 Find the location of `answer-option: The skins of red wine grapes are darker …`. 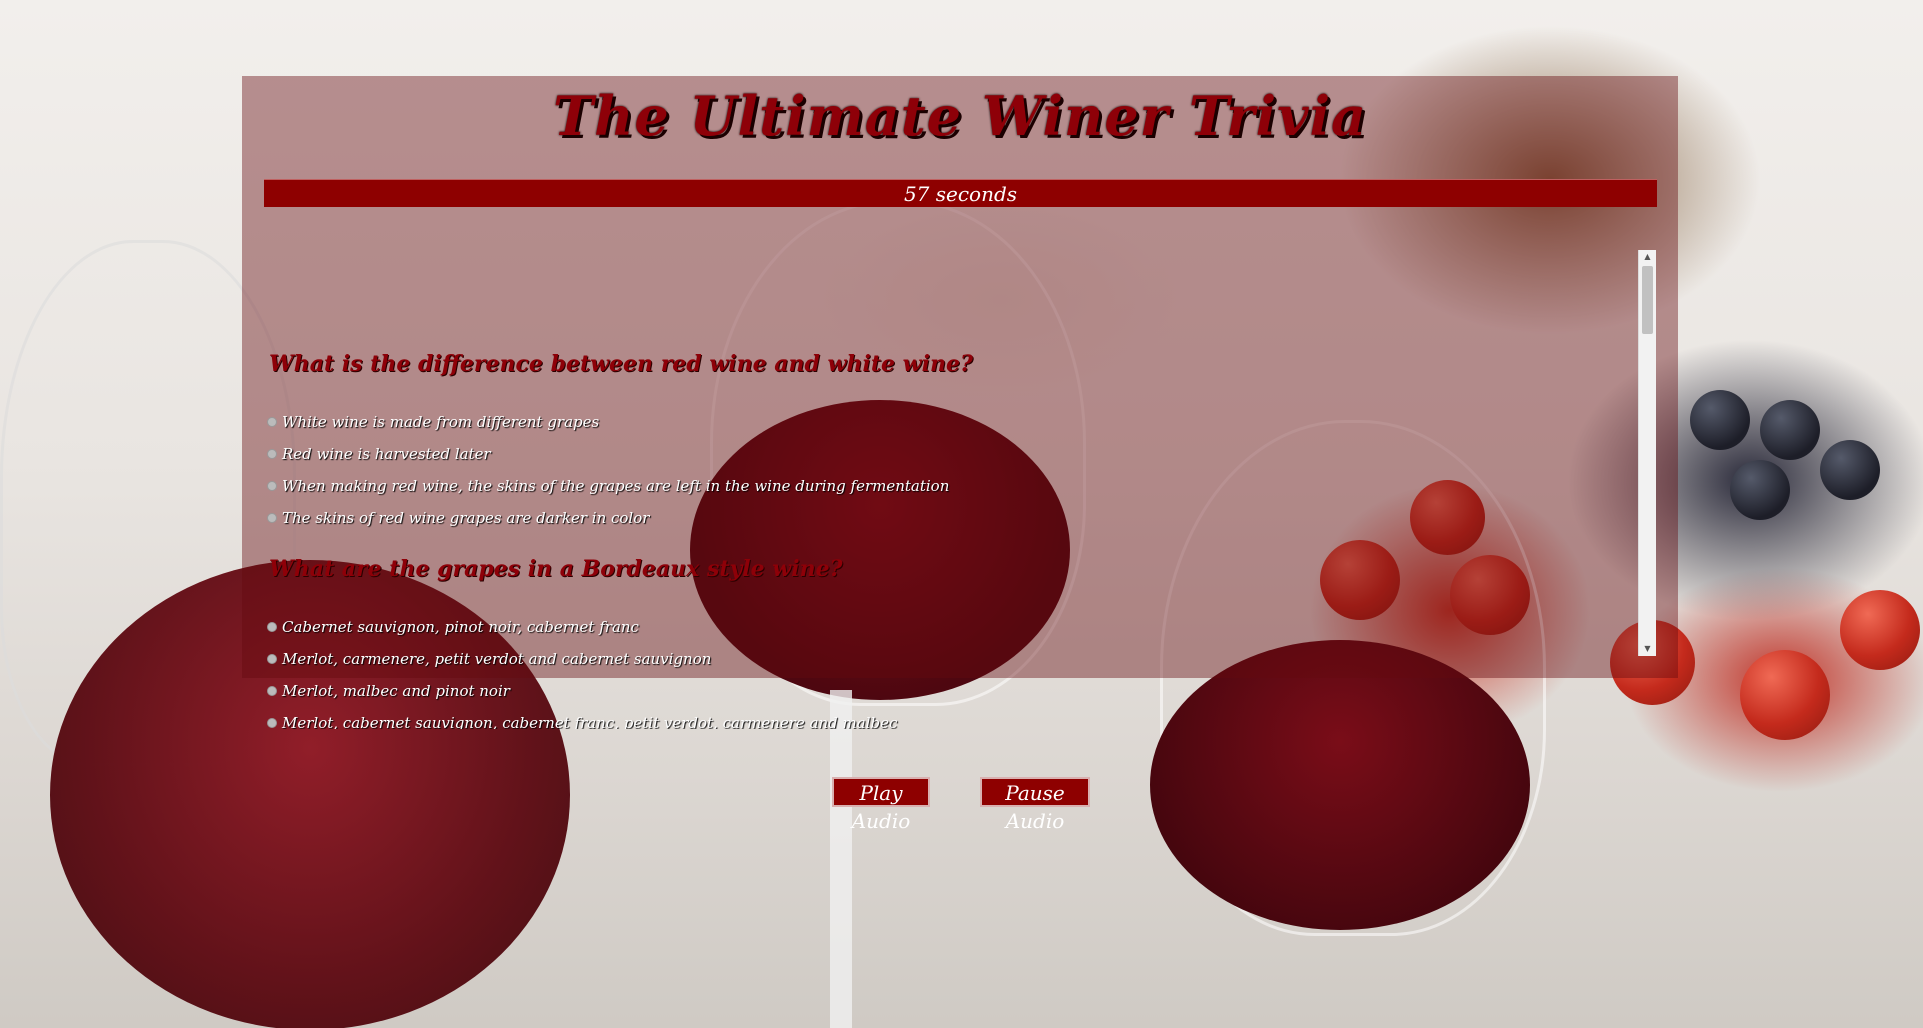

answer-option: The skins of red wine grapes are darker … is located at coordinates (606, 518).